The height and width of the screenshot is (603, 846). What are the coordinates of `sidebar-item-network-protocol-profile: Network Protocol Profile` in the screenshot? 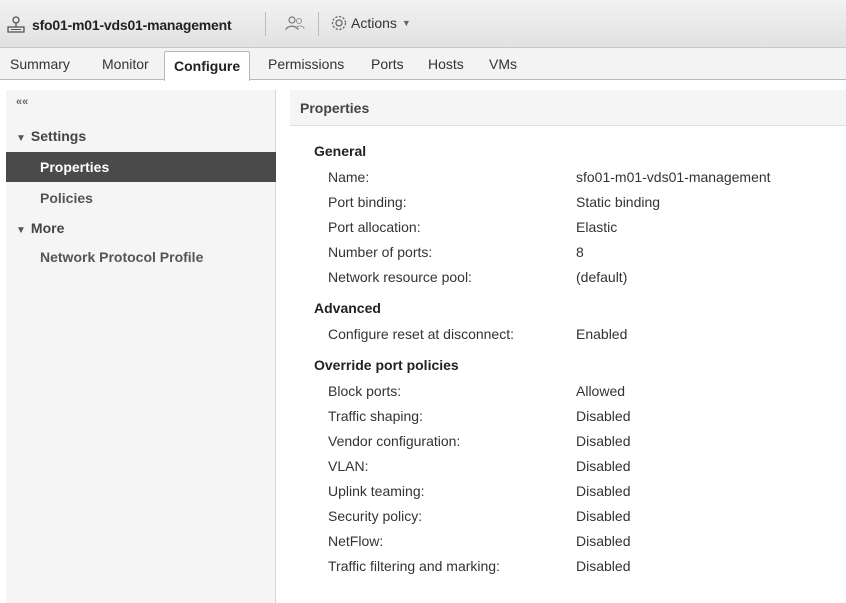 It's located at (141, 257).